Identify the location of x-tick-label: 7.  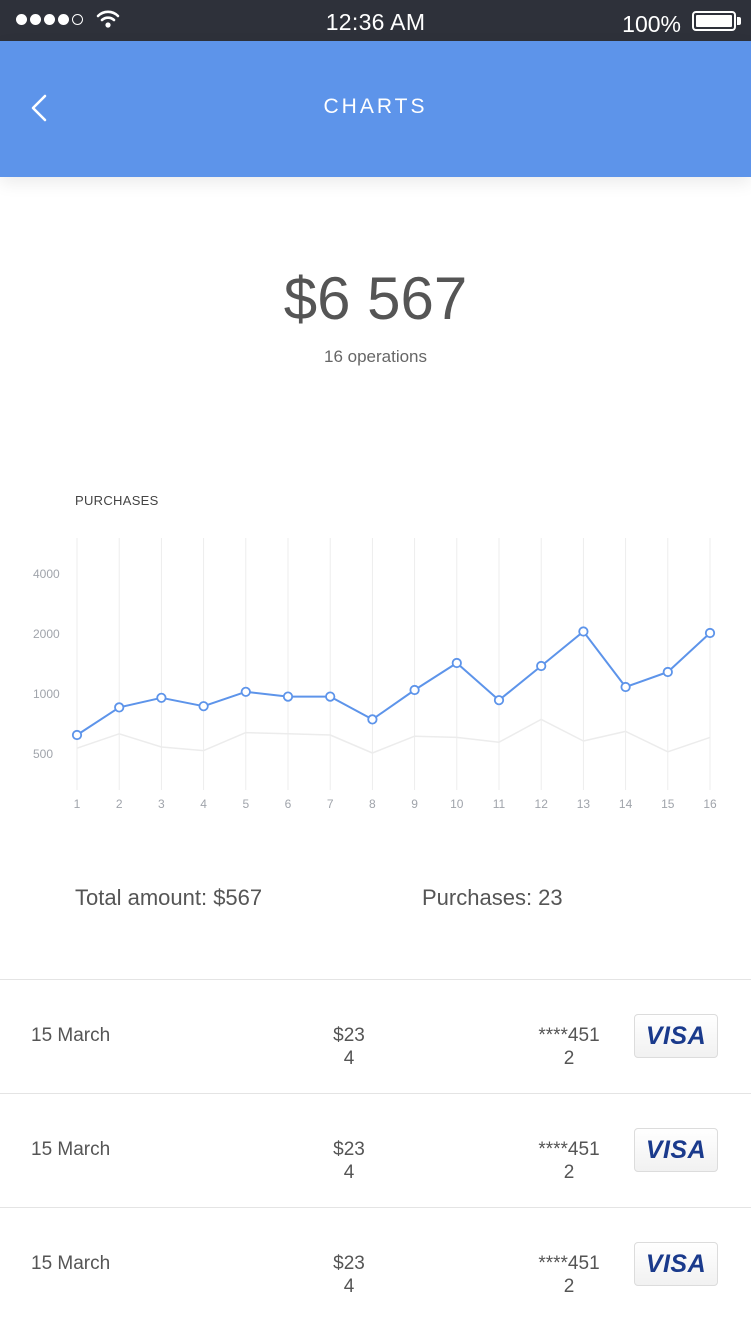
(330, 804).